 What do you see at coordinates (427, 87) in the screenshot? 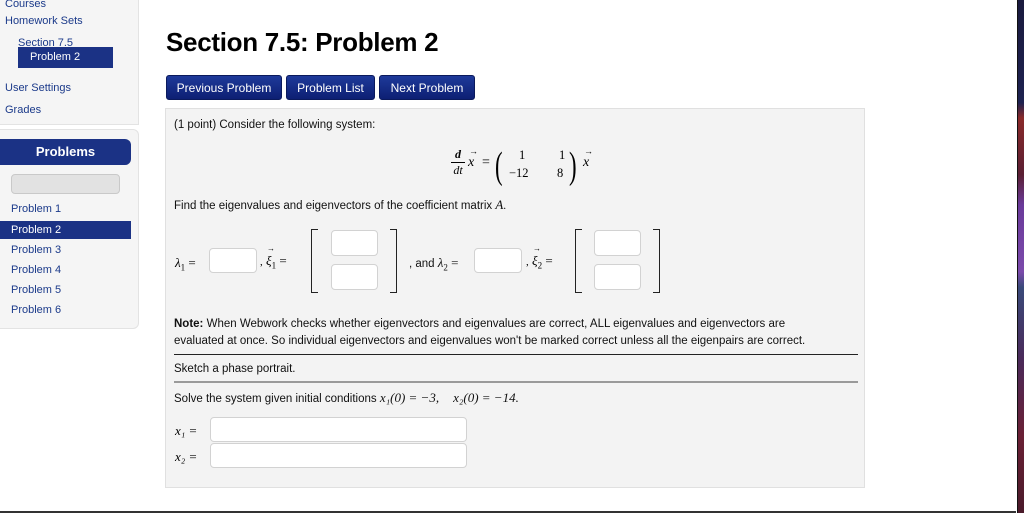
I see `next-problem-button: Next Problem` at bounding box center [427, 87].